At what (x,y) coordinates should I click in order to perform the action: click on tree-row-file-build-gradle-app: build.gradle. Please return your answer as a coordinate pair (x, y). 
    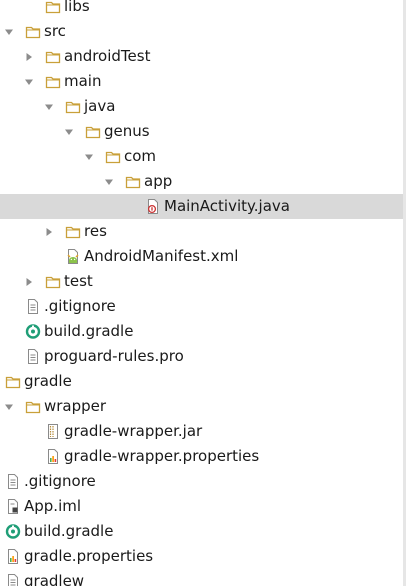
    Looking at the image, I should click on (201, 331).